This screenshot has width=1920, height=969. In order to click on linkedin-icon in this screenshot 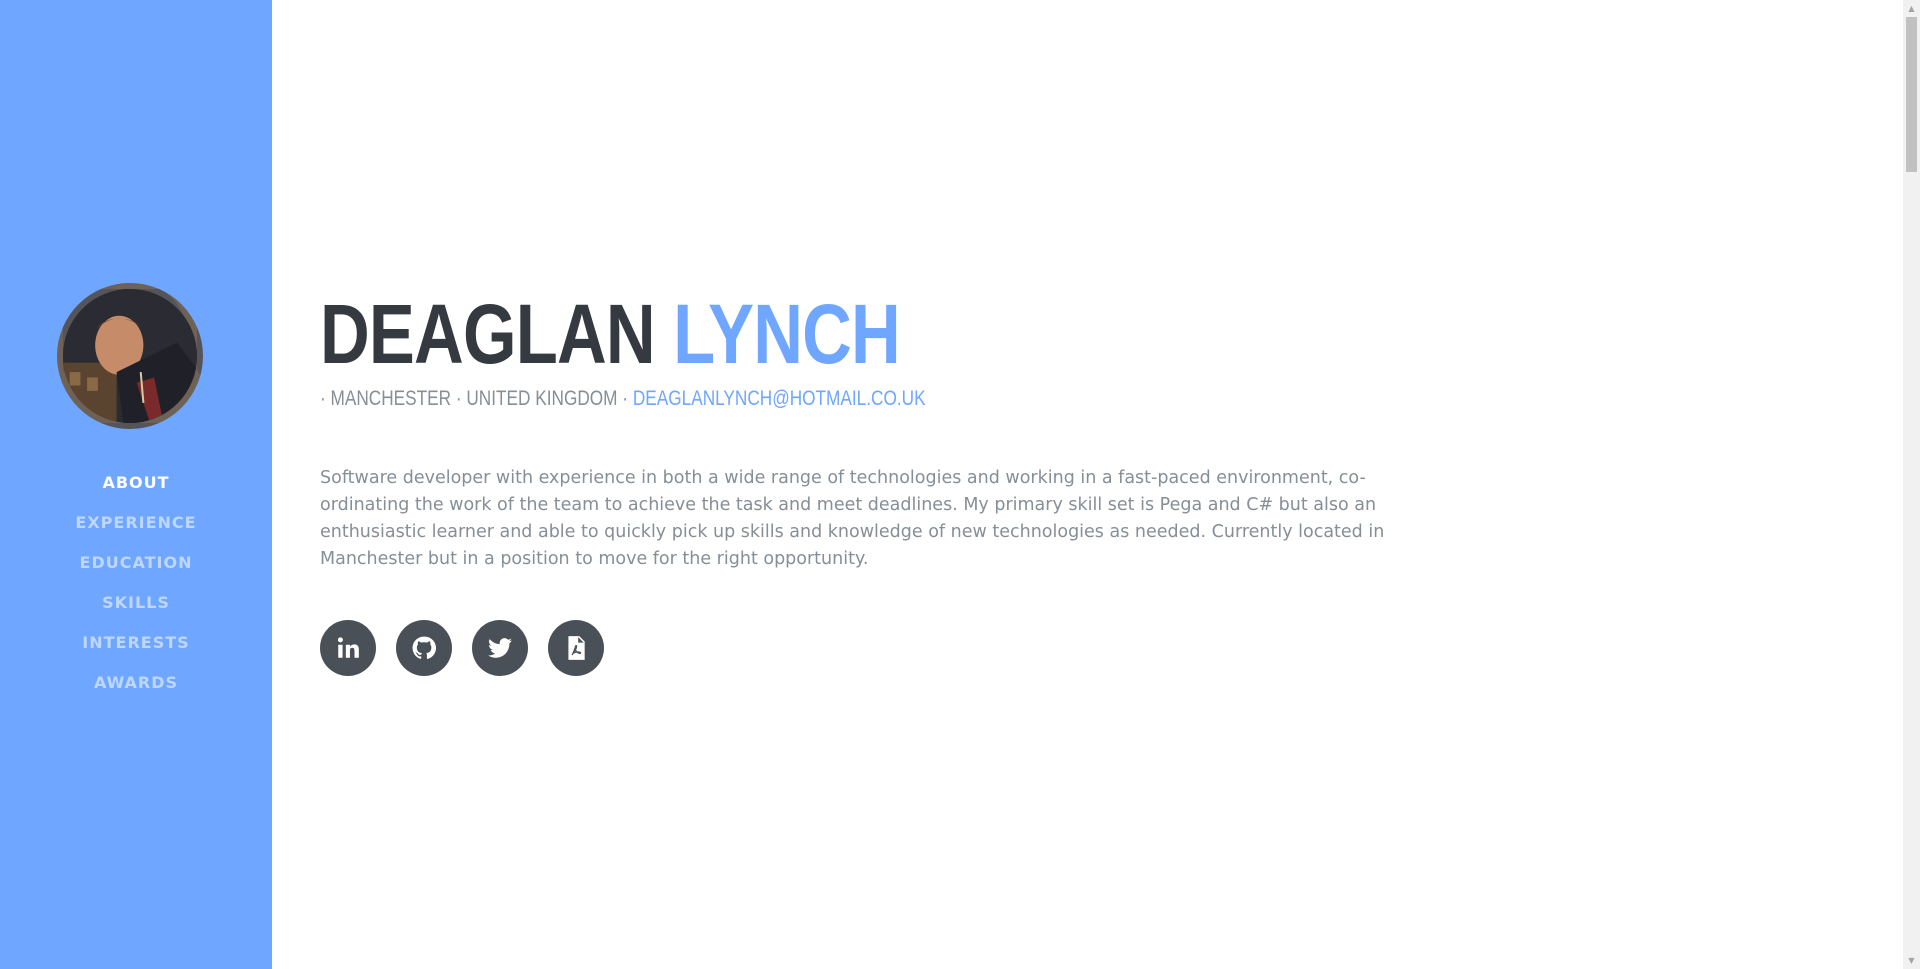, I will do `click(348, 647)`.